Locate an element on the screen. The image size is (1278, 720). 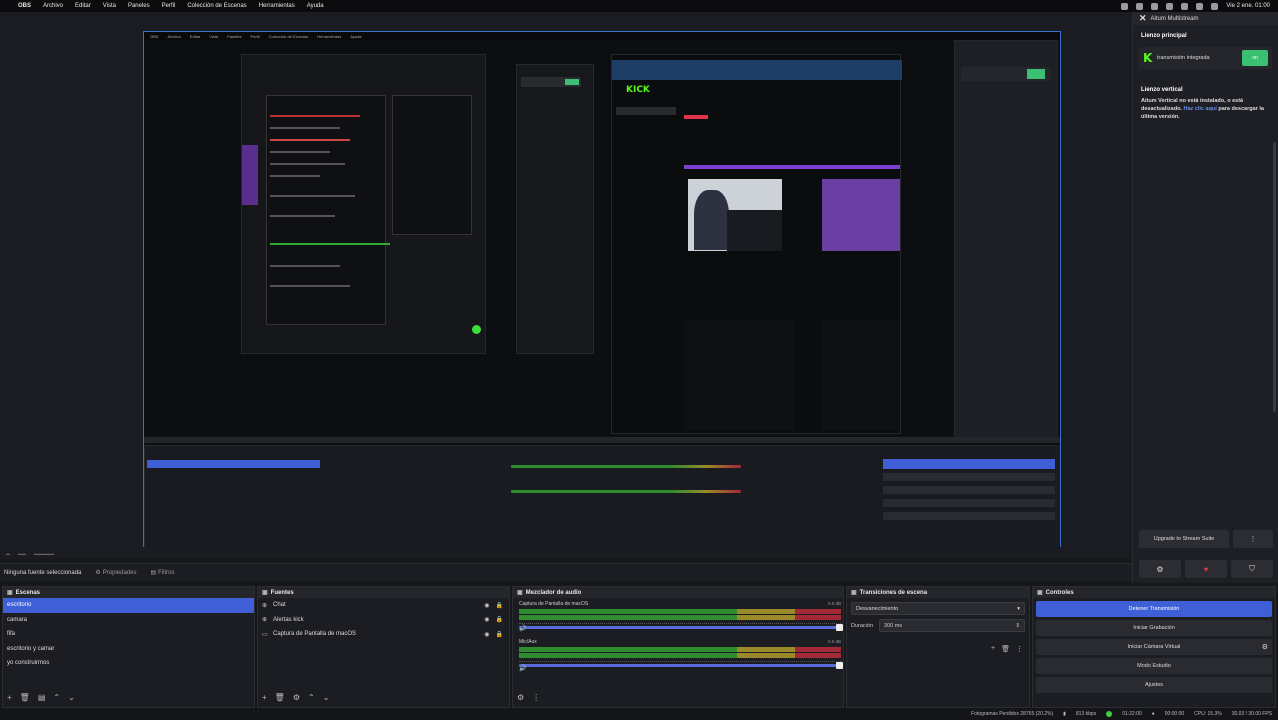
transition-actions: + 🗑 ⋮ is located at coordinates (1007, 649).